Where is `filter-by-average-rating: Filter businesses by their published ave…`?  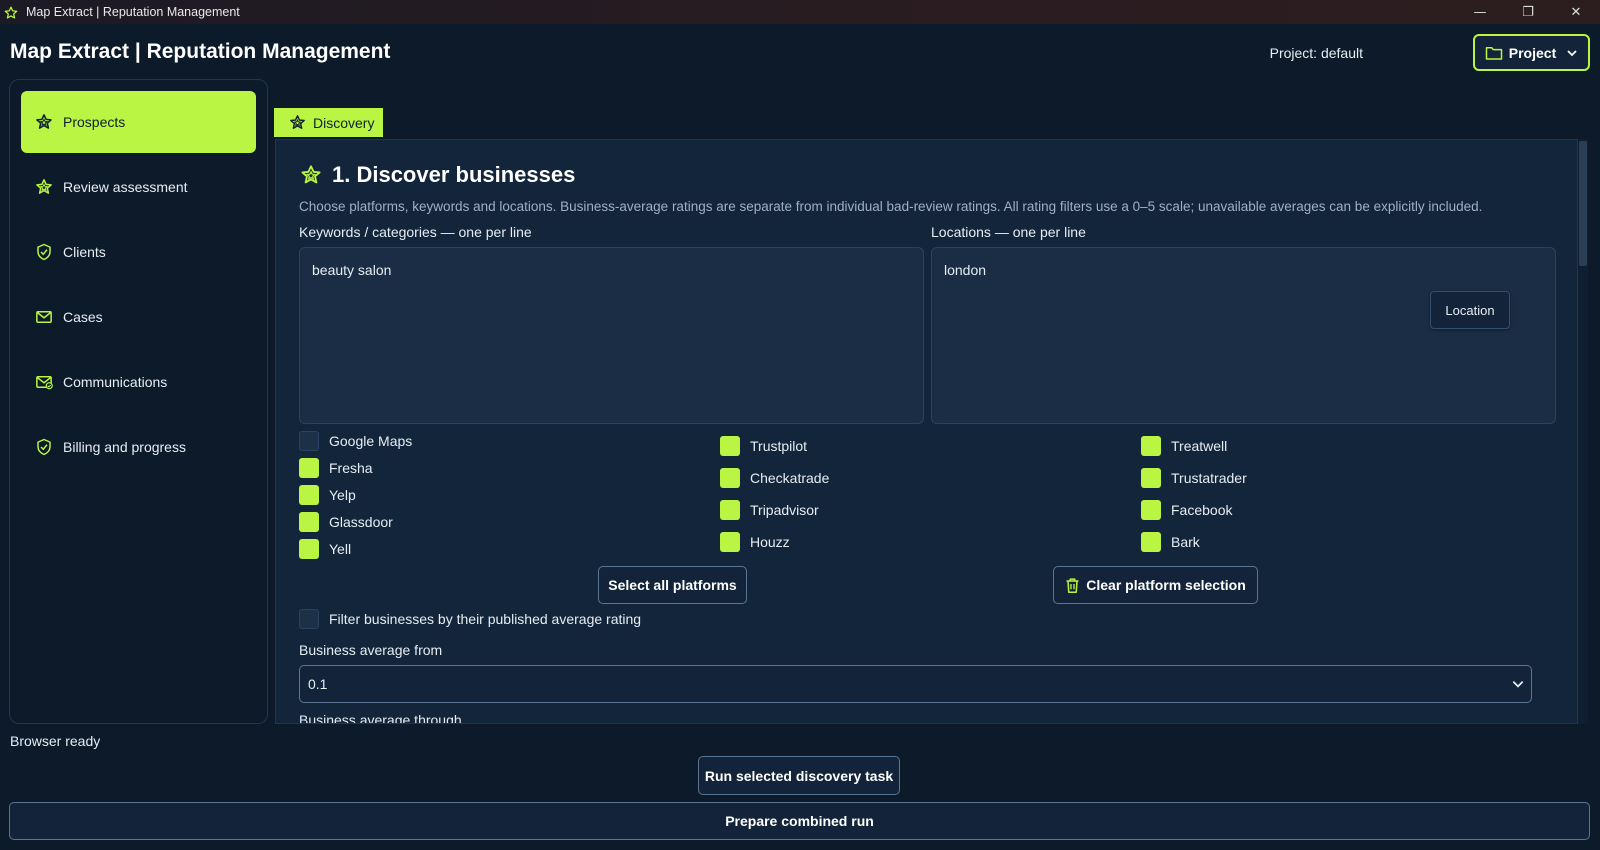
filter-by-average-rating: Filter businesses by their published ave… is located at coordinates (470, 619).